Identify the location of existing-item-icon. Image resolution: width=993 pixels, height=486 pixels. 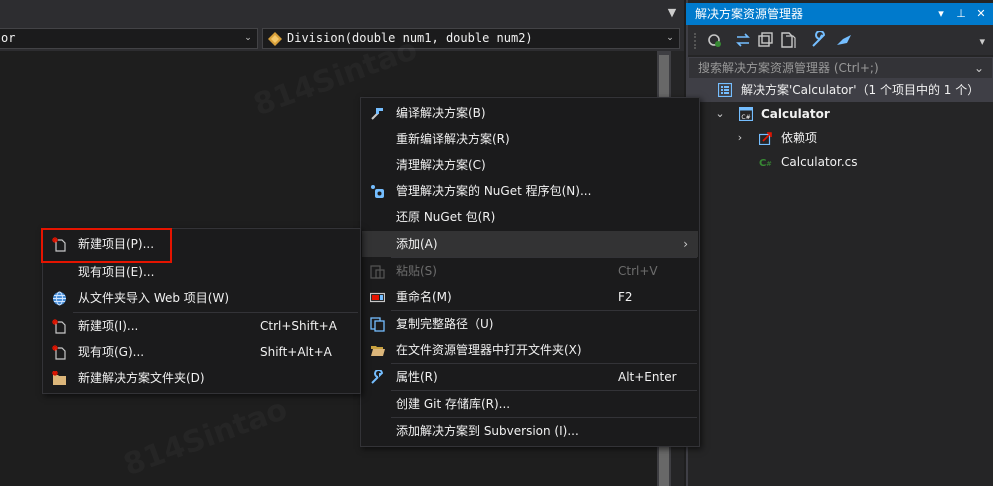
(59, 352).